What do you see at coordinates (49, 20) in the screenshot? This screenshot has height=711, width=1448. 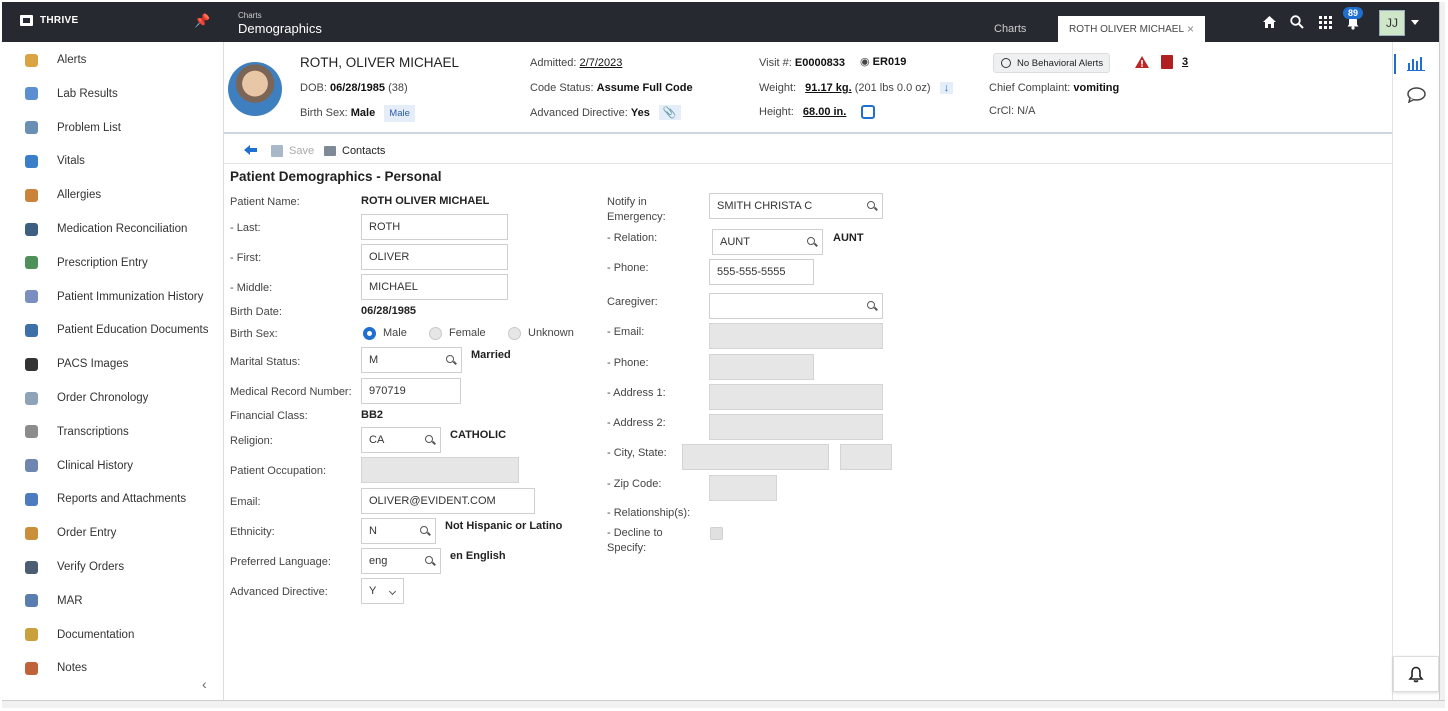 I see `brand-logo: THRIVE` at bounding box center [49, 20].